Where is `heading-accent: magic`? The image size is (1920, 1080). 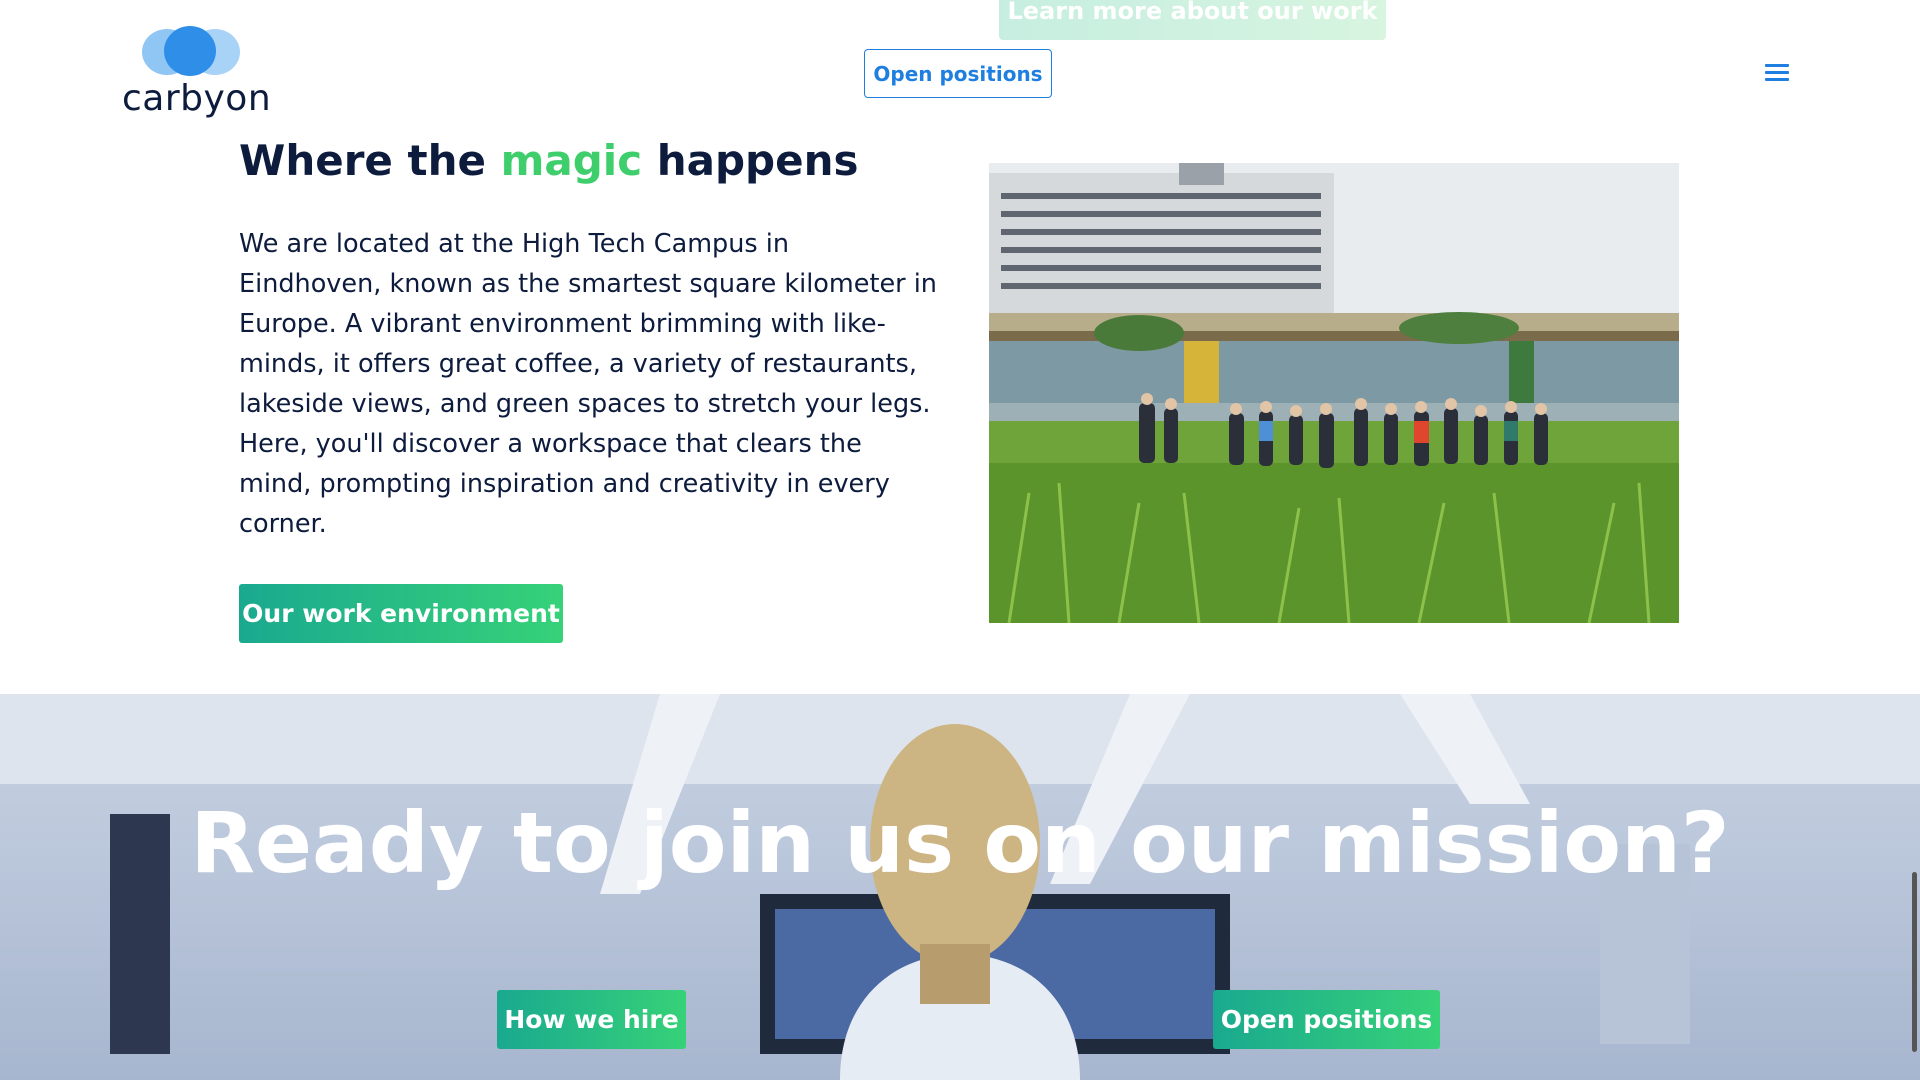 heading-accent: magic is located at coordinates (571, 160).